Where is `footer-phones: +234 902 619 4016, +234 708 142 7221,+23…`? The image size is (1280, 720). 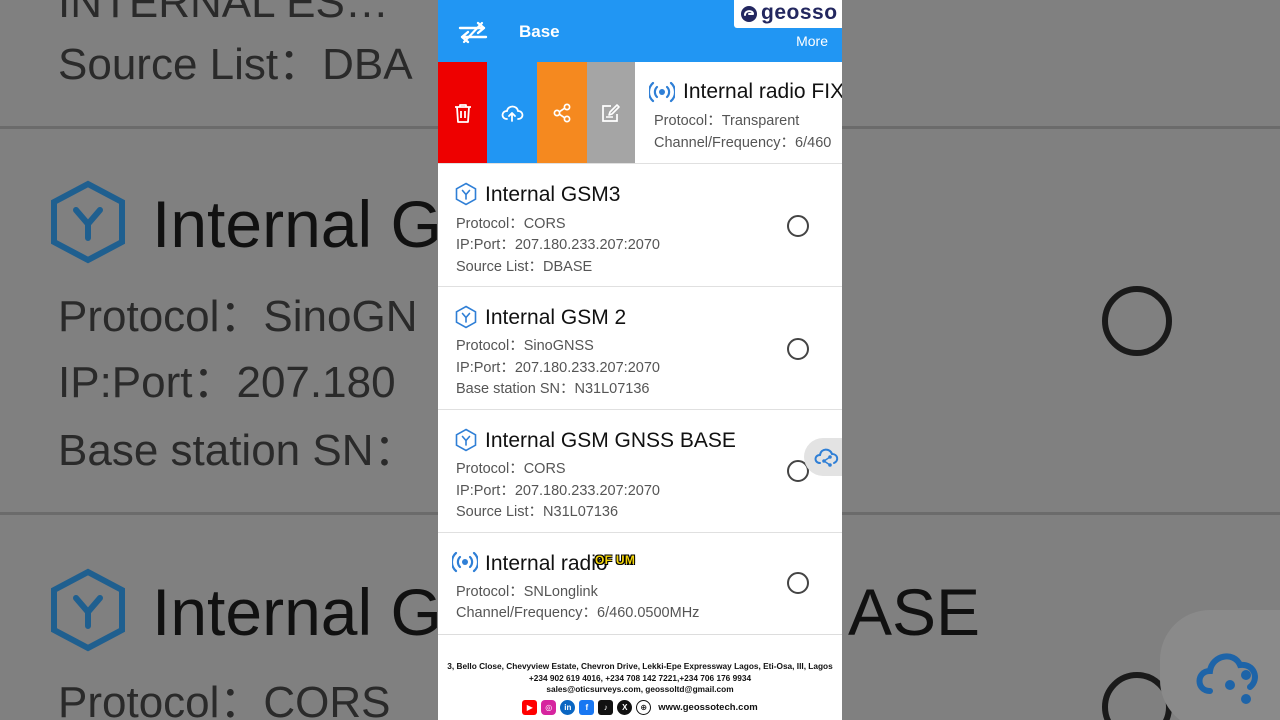
footer-phones: +234 902 619 4016, +234 708 142 7221,+23… is located at coordinates (640, 677).